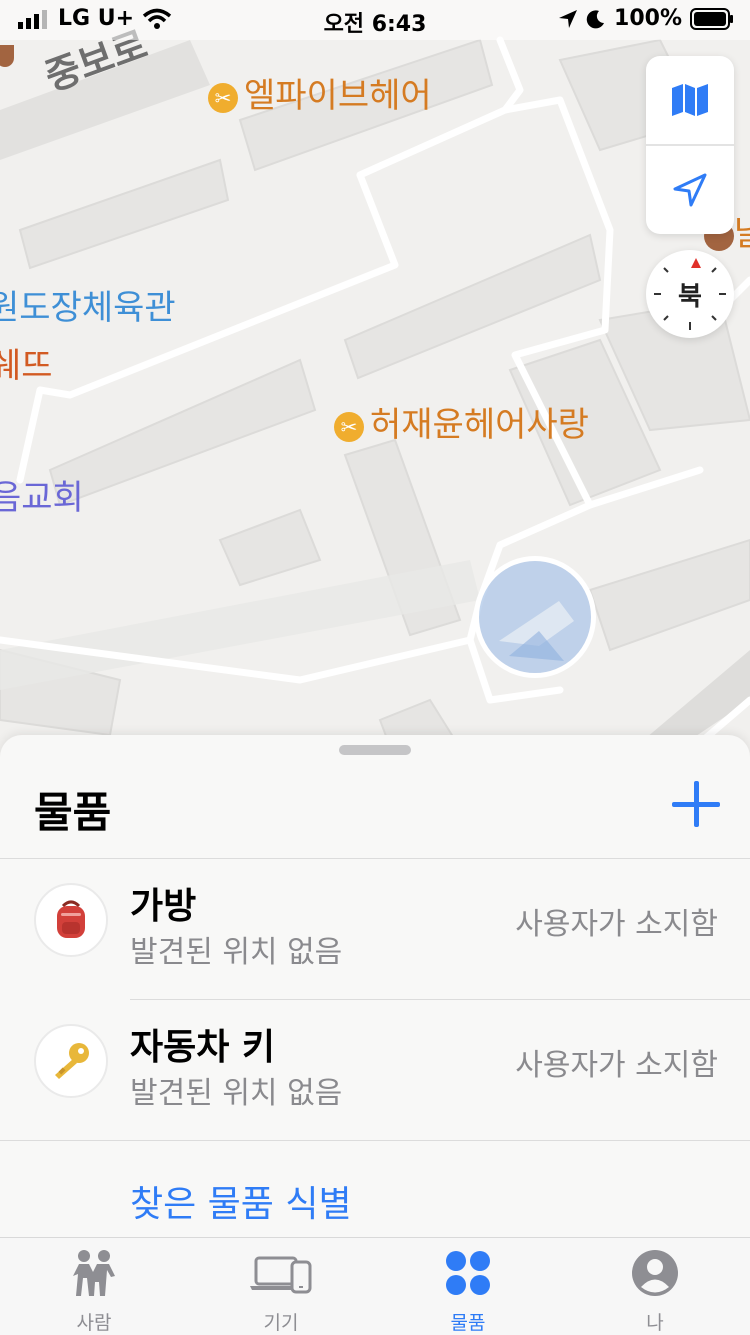 Image resolution: width=750 pixels, height=1335 pixels. Describe the element at coordinates (655, 1323) in the screenshot. I see `tab-label: 나` at that location.